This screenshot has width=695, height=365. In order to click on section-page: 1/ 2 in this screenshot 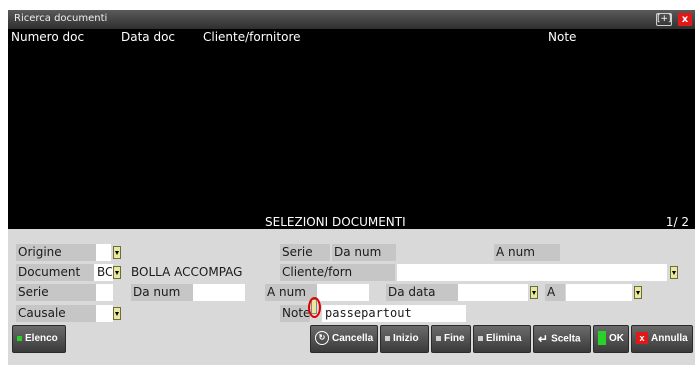, I will do `click(677, 222)`.